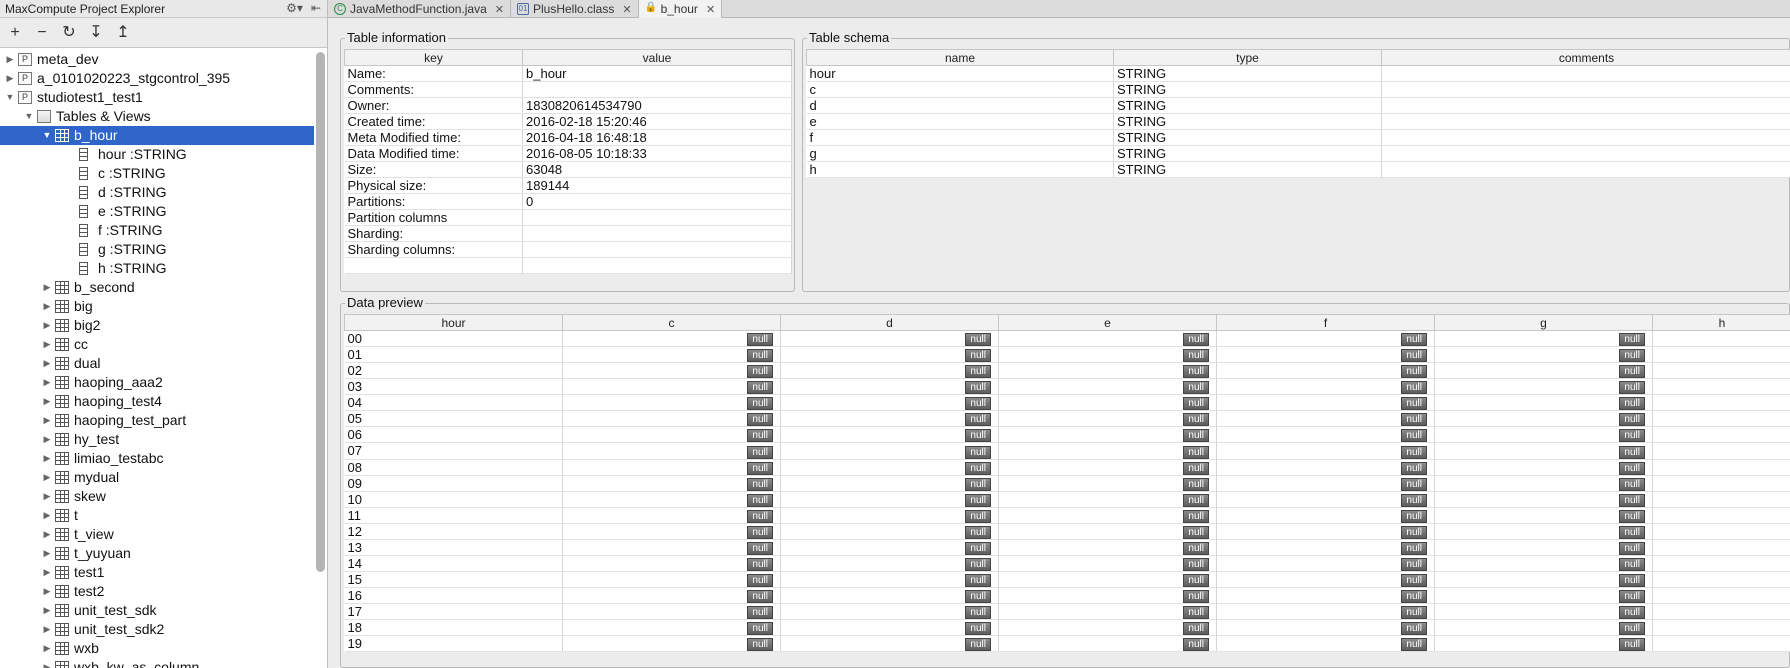  I want to click on table-row: Partitions: 0, so click(568, 201).